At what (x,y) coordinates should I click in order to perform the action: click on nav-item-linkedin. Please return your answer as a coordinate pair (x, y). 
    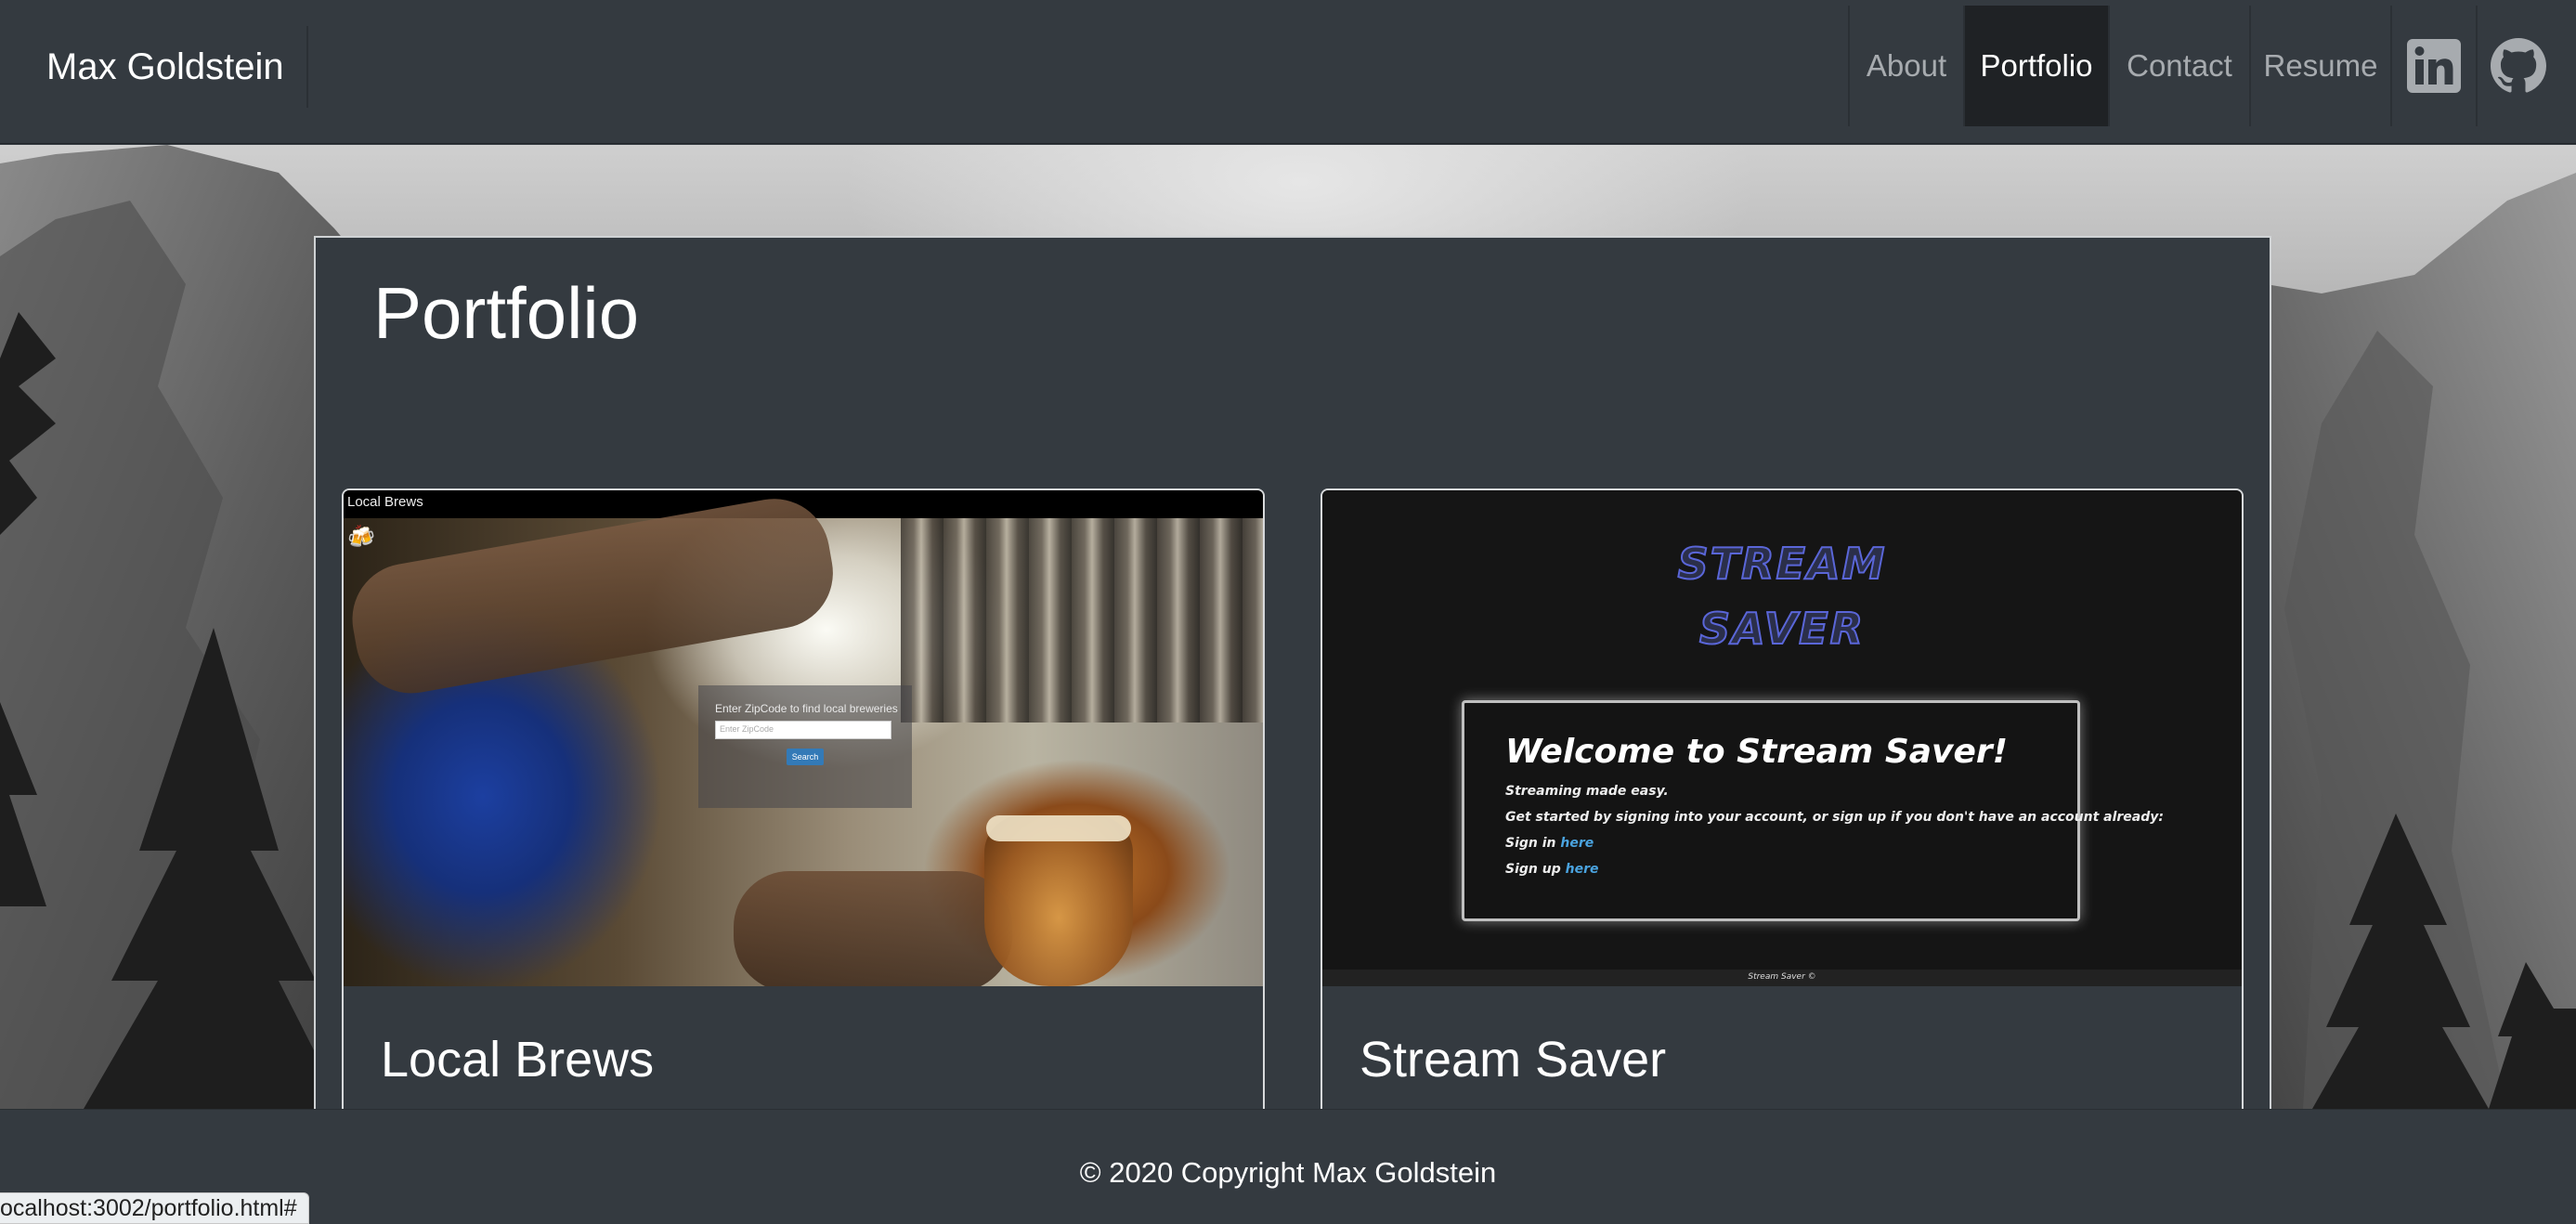
    Looking at the image, I should click on (2433, 66).